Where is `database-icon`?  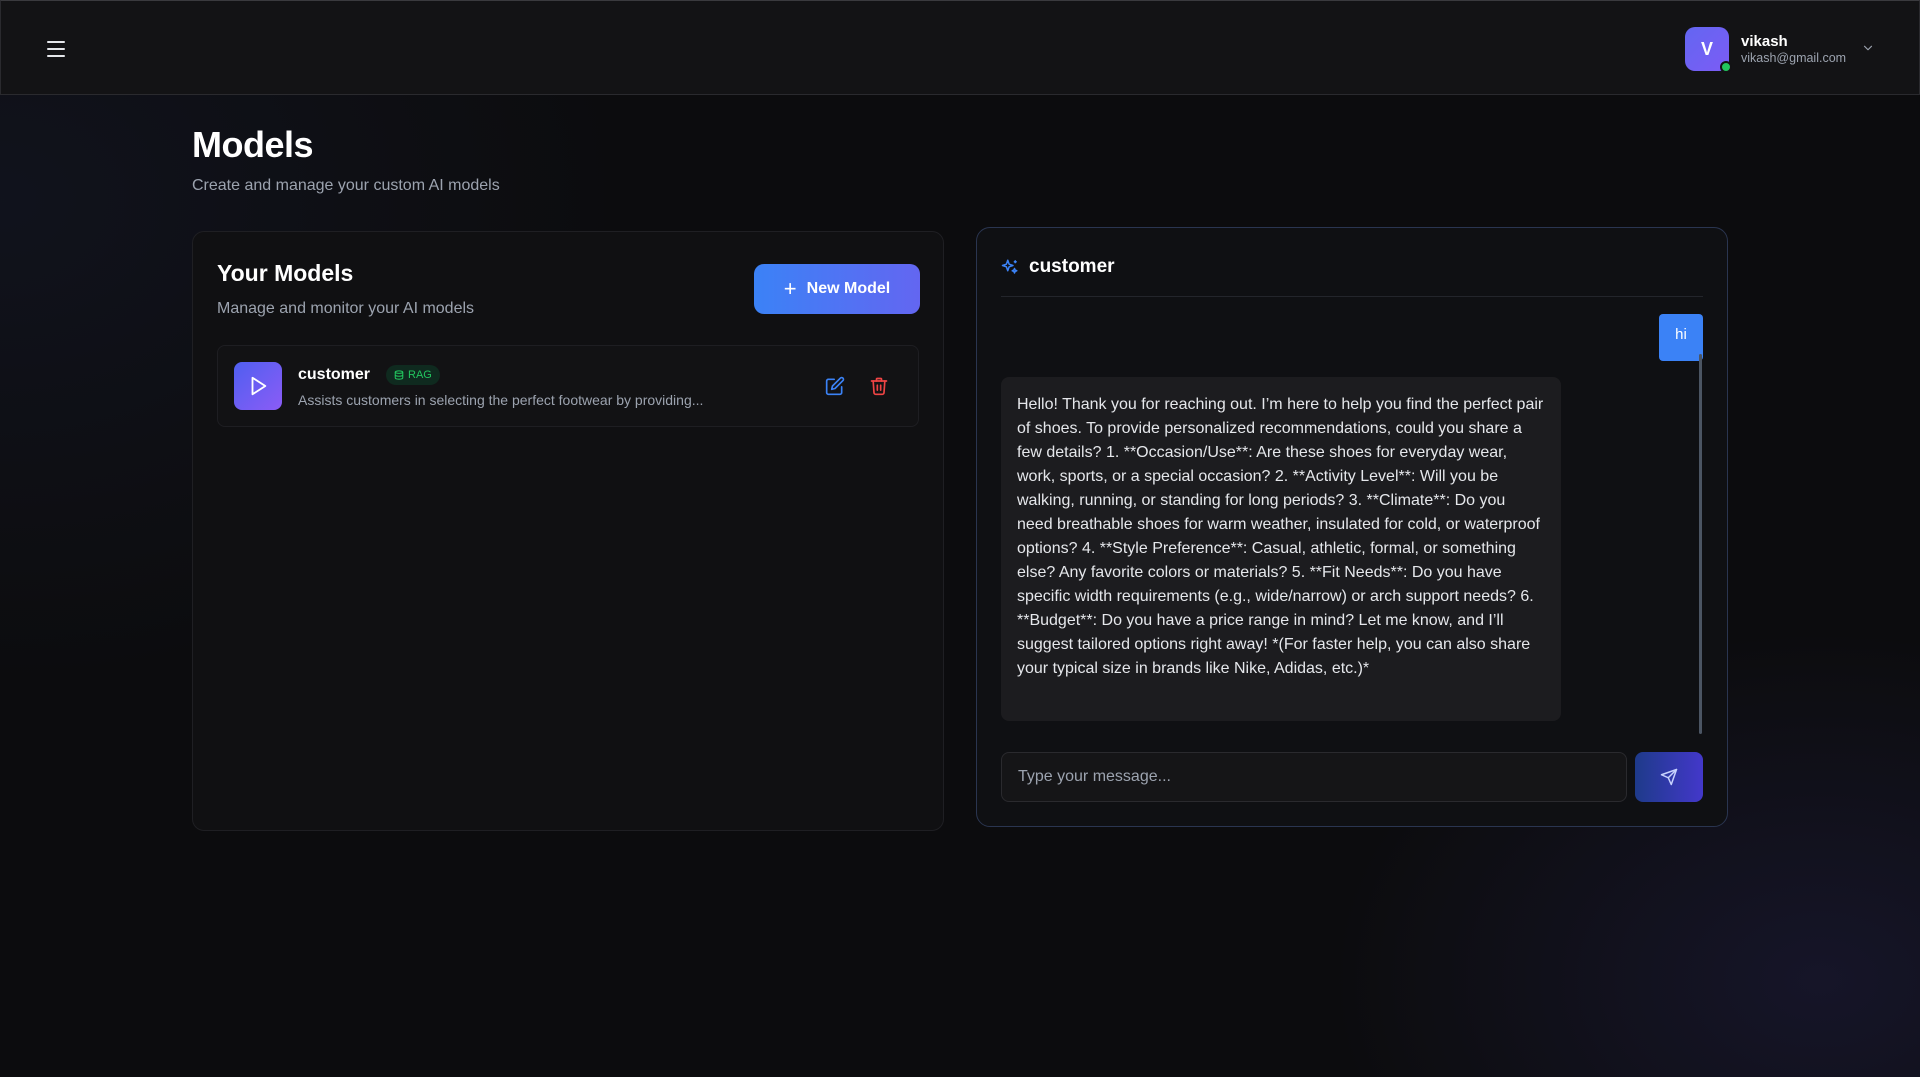
database-icon is located at coordinates (399, 375).